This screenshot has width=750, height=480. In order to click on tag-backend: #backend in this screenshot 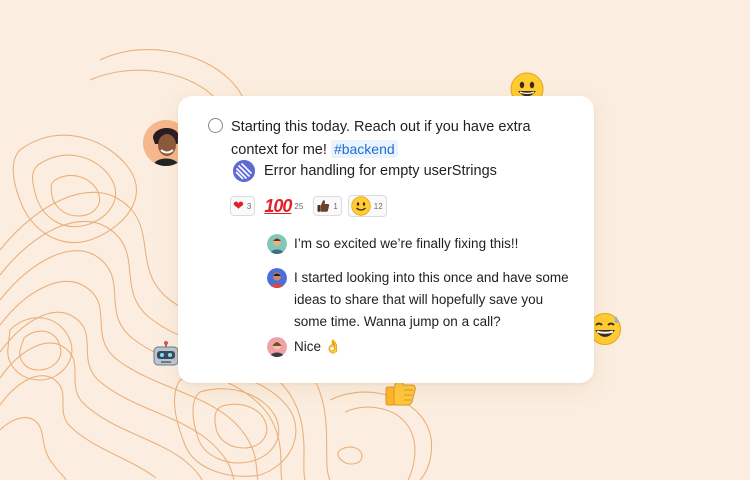, I will do `click(364, 149)`.